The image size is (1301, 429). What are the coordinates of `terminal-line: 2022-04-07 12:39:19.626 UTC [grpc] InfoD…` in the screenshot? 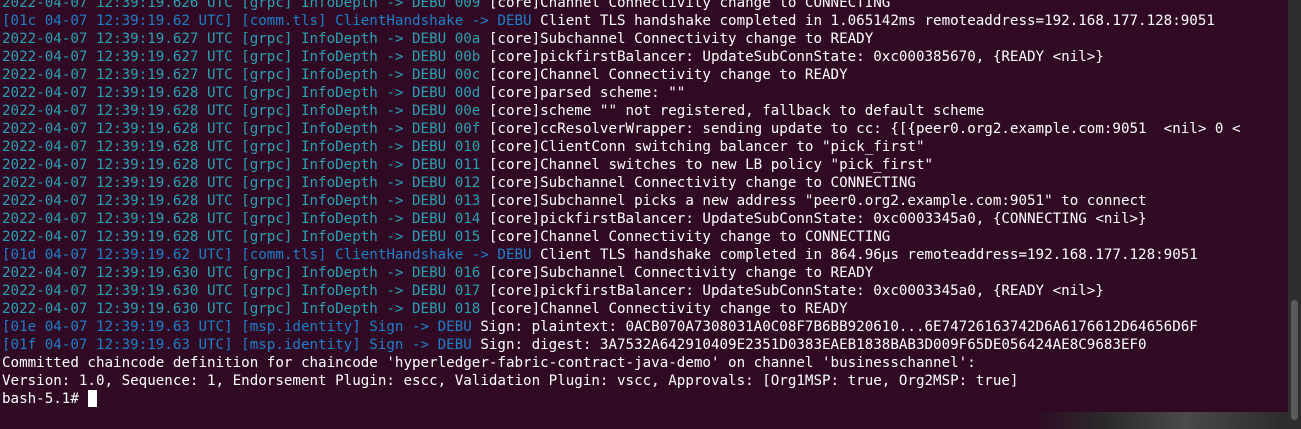 It's located at (645, 6).